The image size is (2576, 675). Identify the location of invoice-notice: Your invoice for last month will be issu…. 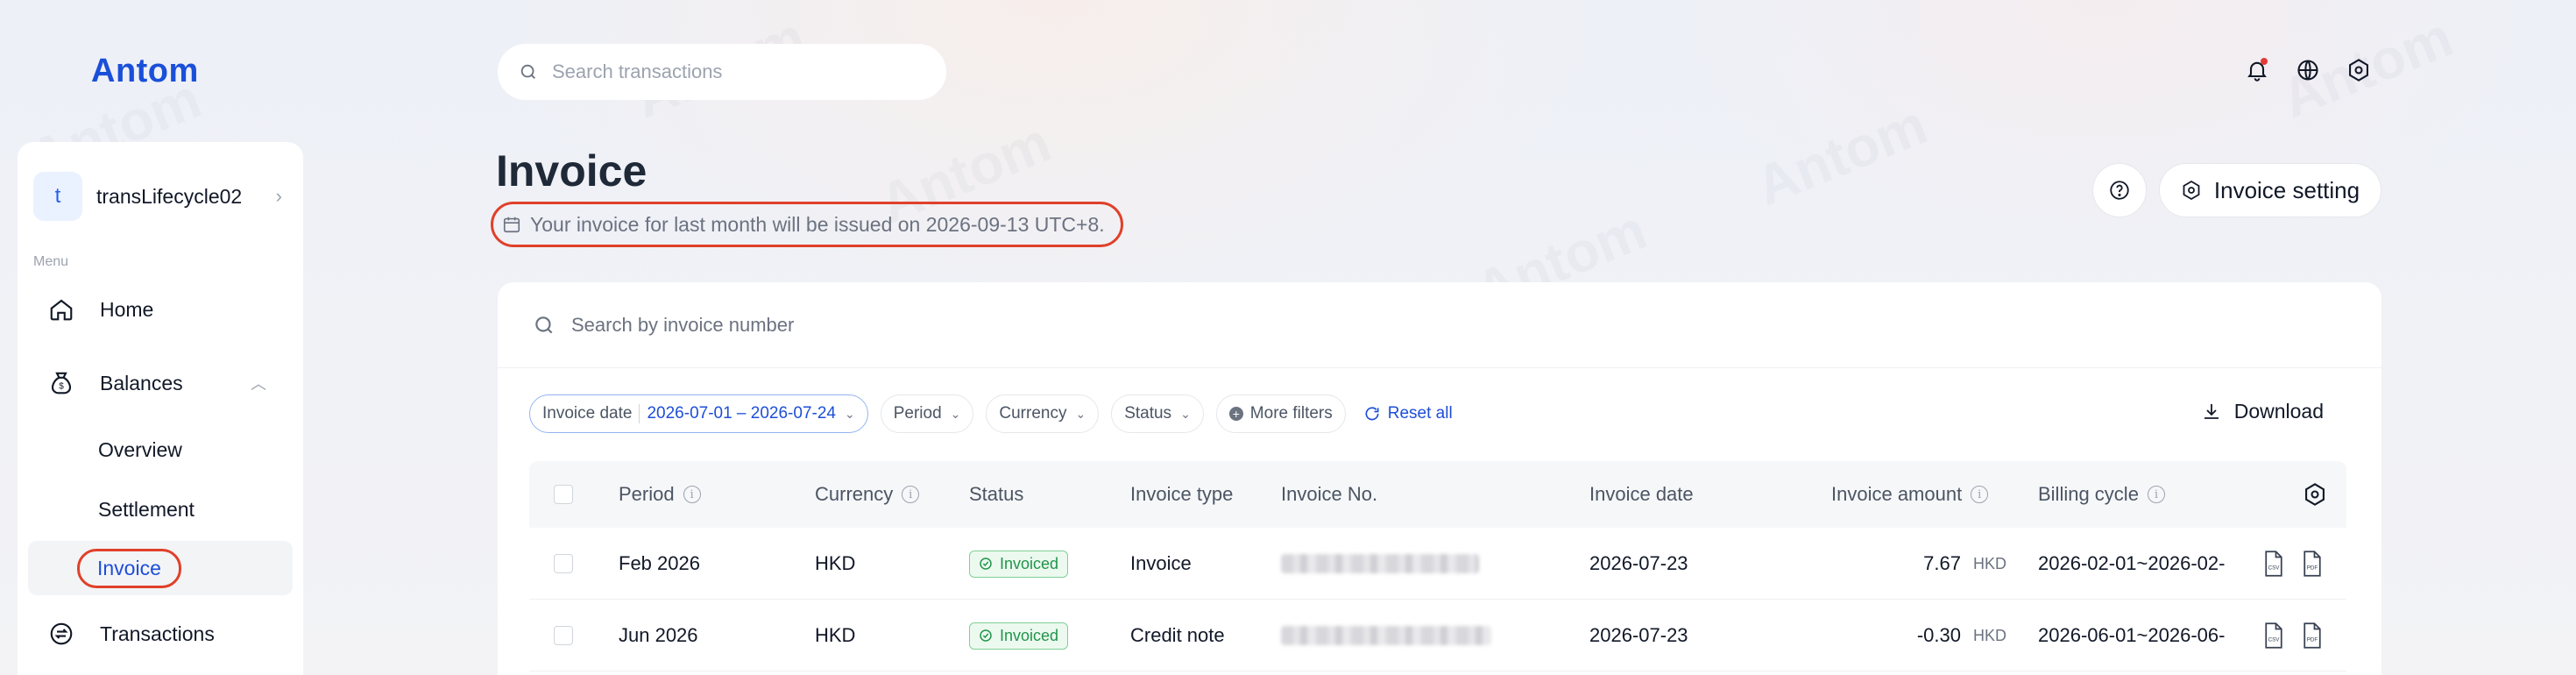
(807, 225).